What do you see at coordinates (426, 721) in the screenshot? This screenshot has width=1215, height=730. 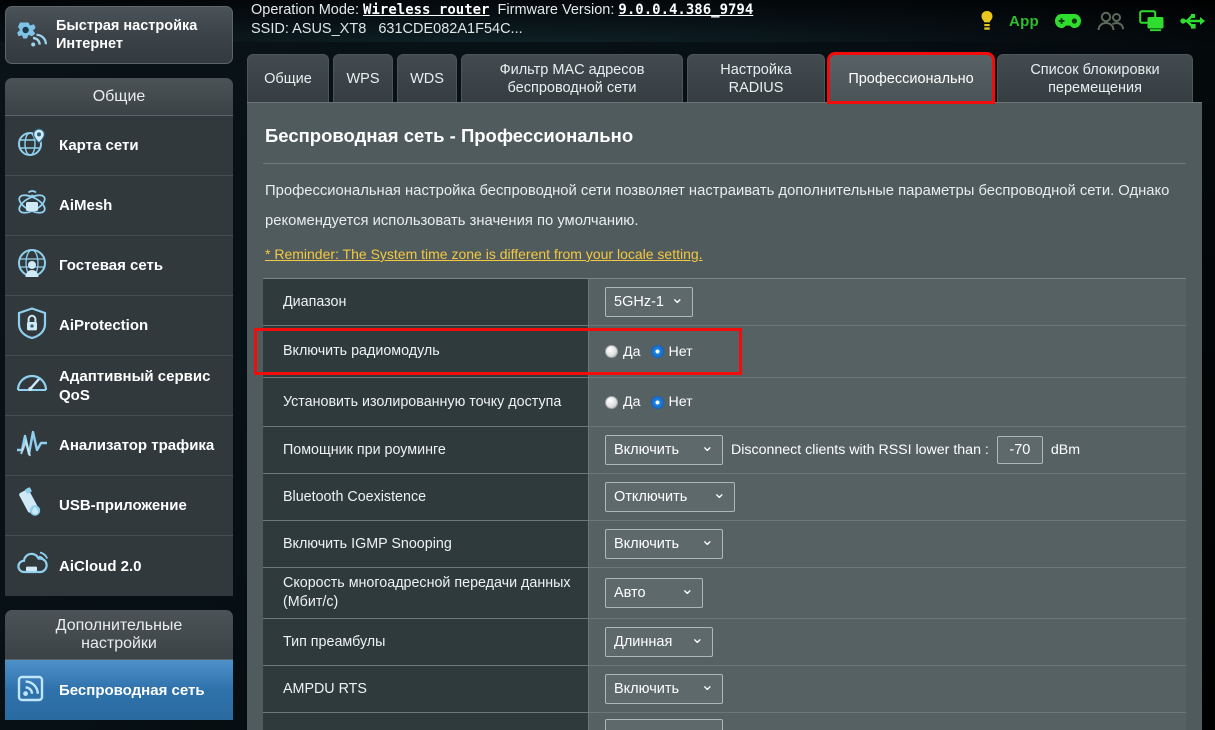 I see `row-label` at bounding box center [426, 721].